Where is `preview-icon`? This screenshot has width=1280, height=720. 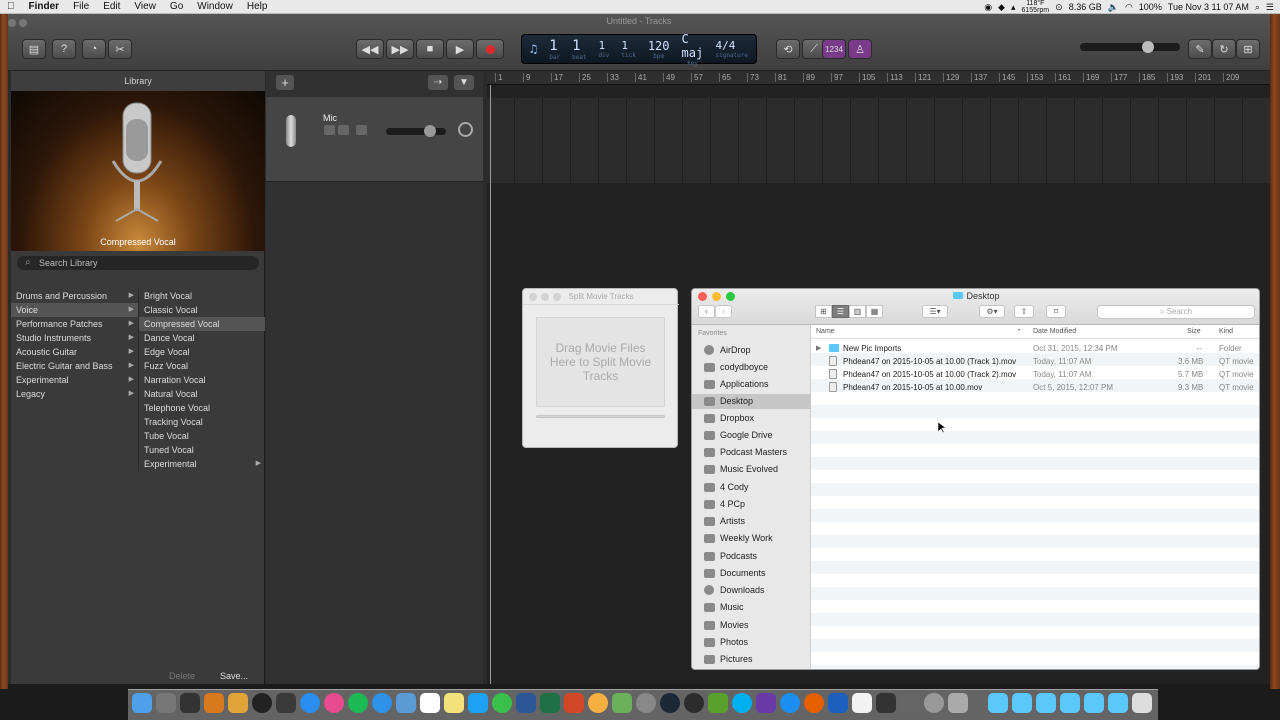
preview-icon is located at coordinates (406, 703).